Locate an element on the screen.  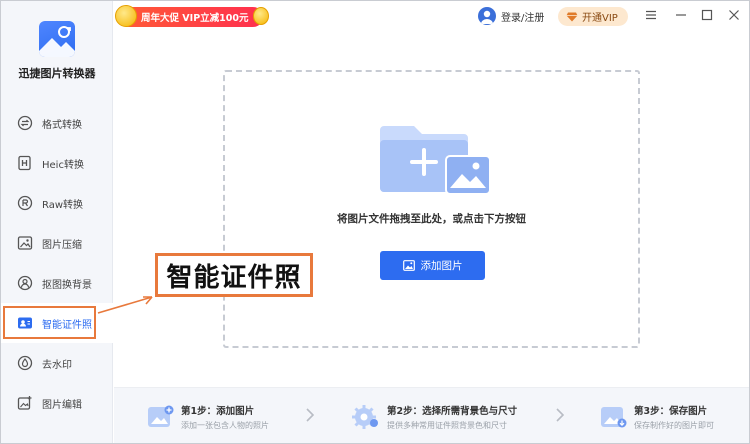
sidebar-item-label: 去水印 is located at coordinates (57, 365).